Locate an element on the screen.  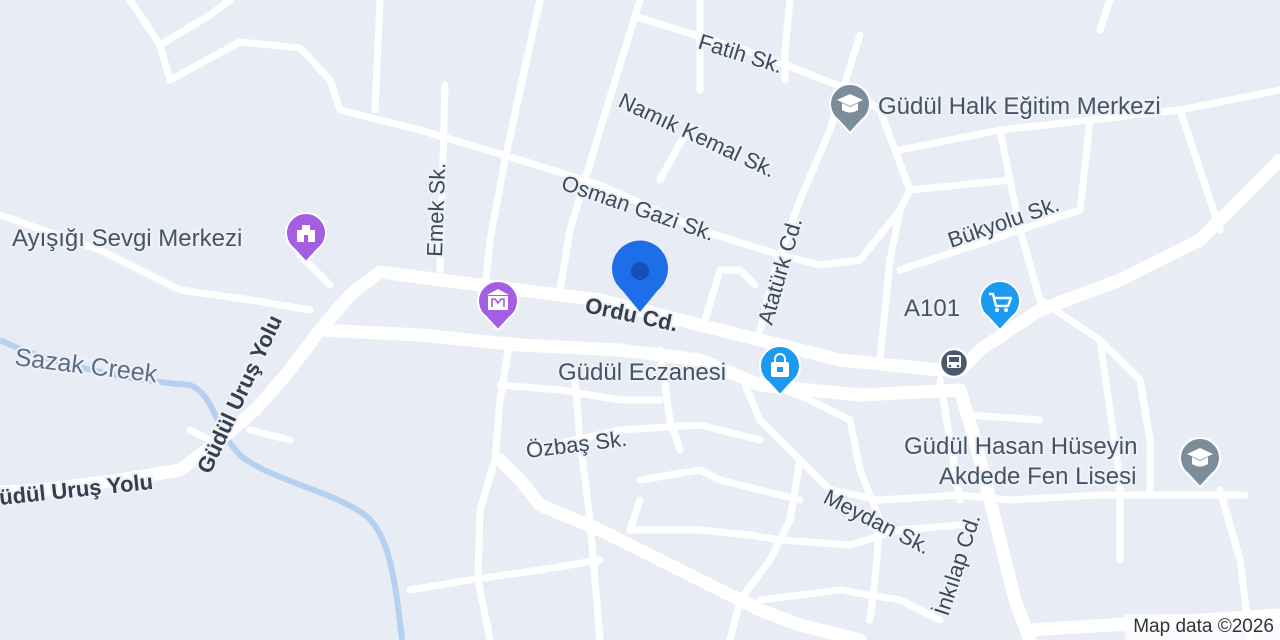
map-attribution: Map data ©2026 is located at coordinates (1202, 627).